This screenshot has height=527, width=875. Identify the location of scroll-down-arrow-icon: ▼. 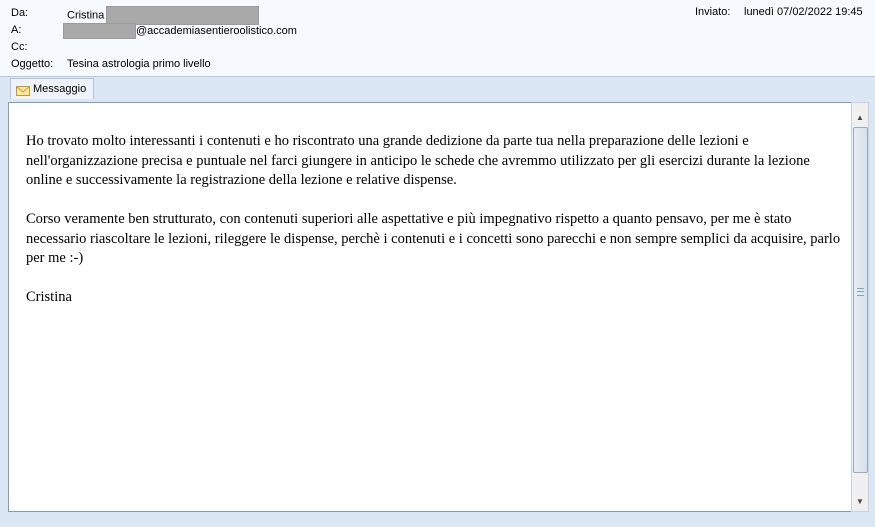
(860, 502).